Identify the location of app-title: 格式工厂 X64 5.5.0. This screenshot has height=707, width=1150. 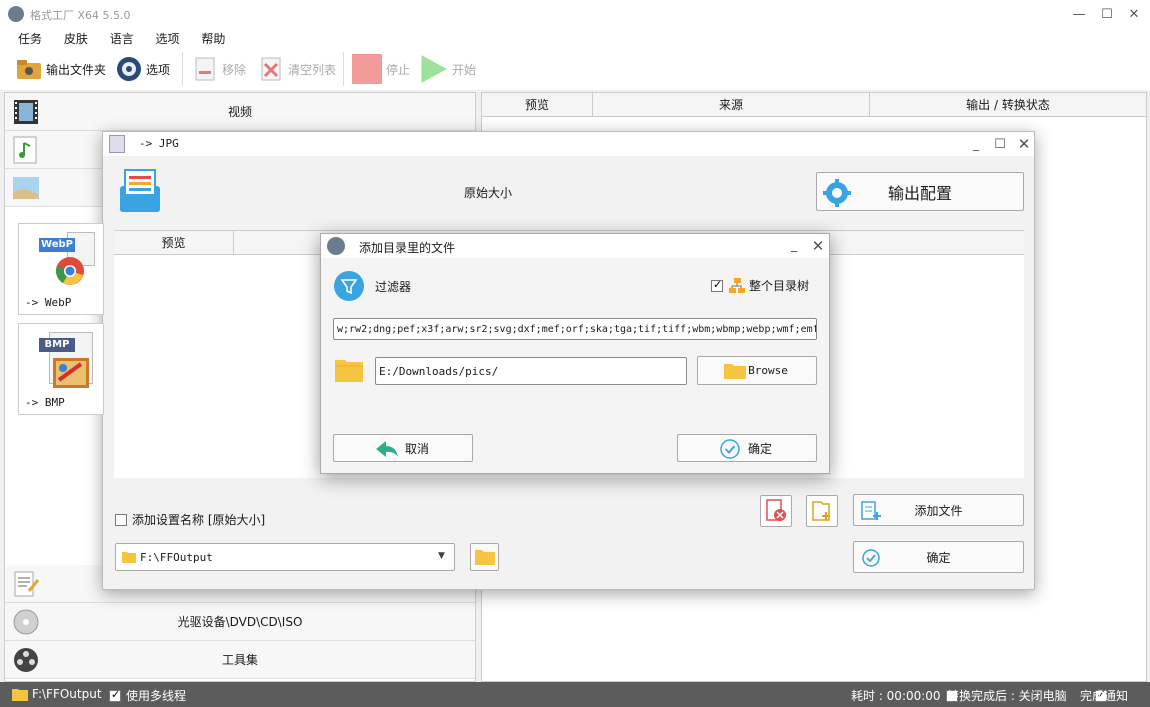
(80, 15).